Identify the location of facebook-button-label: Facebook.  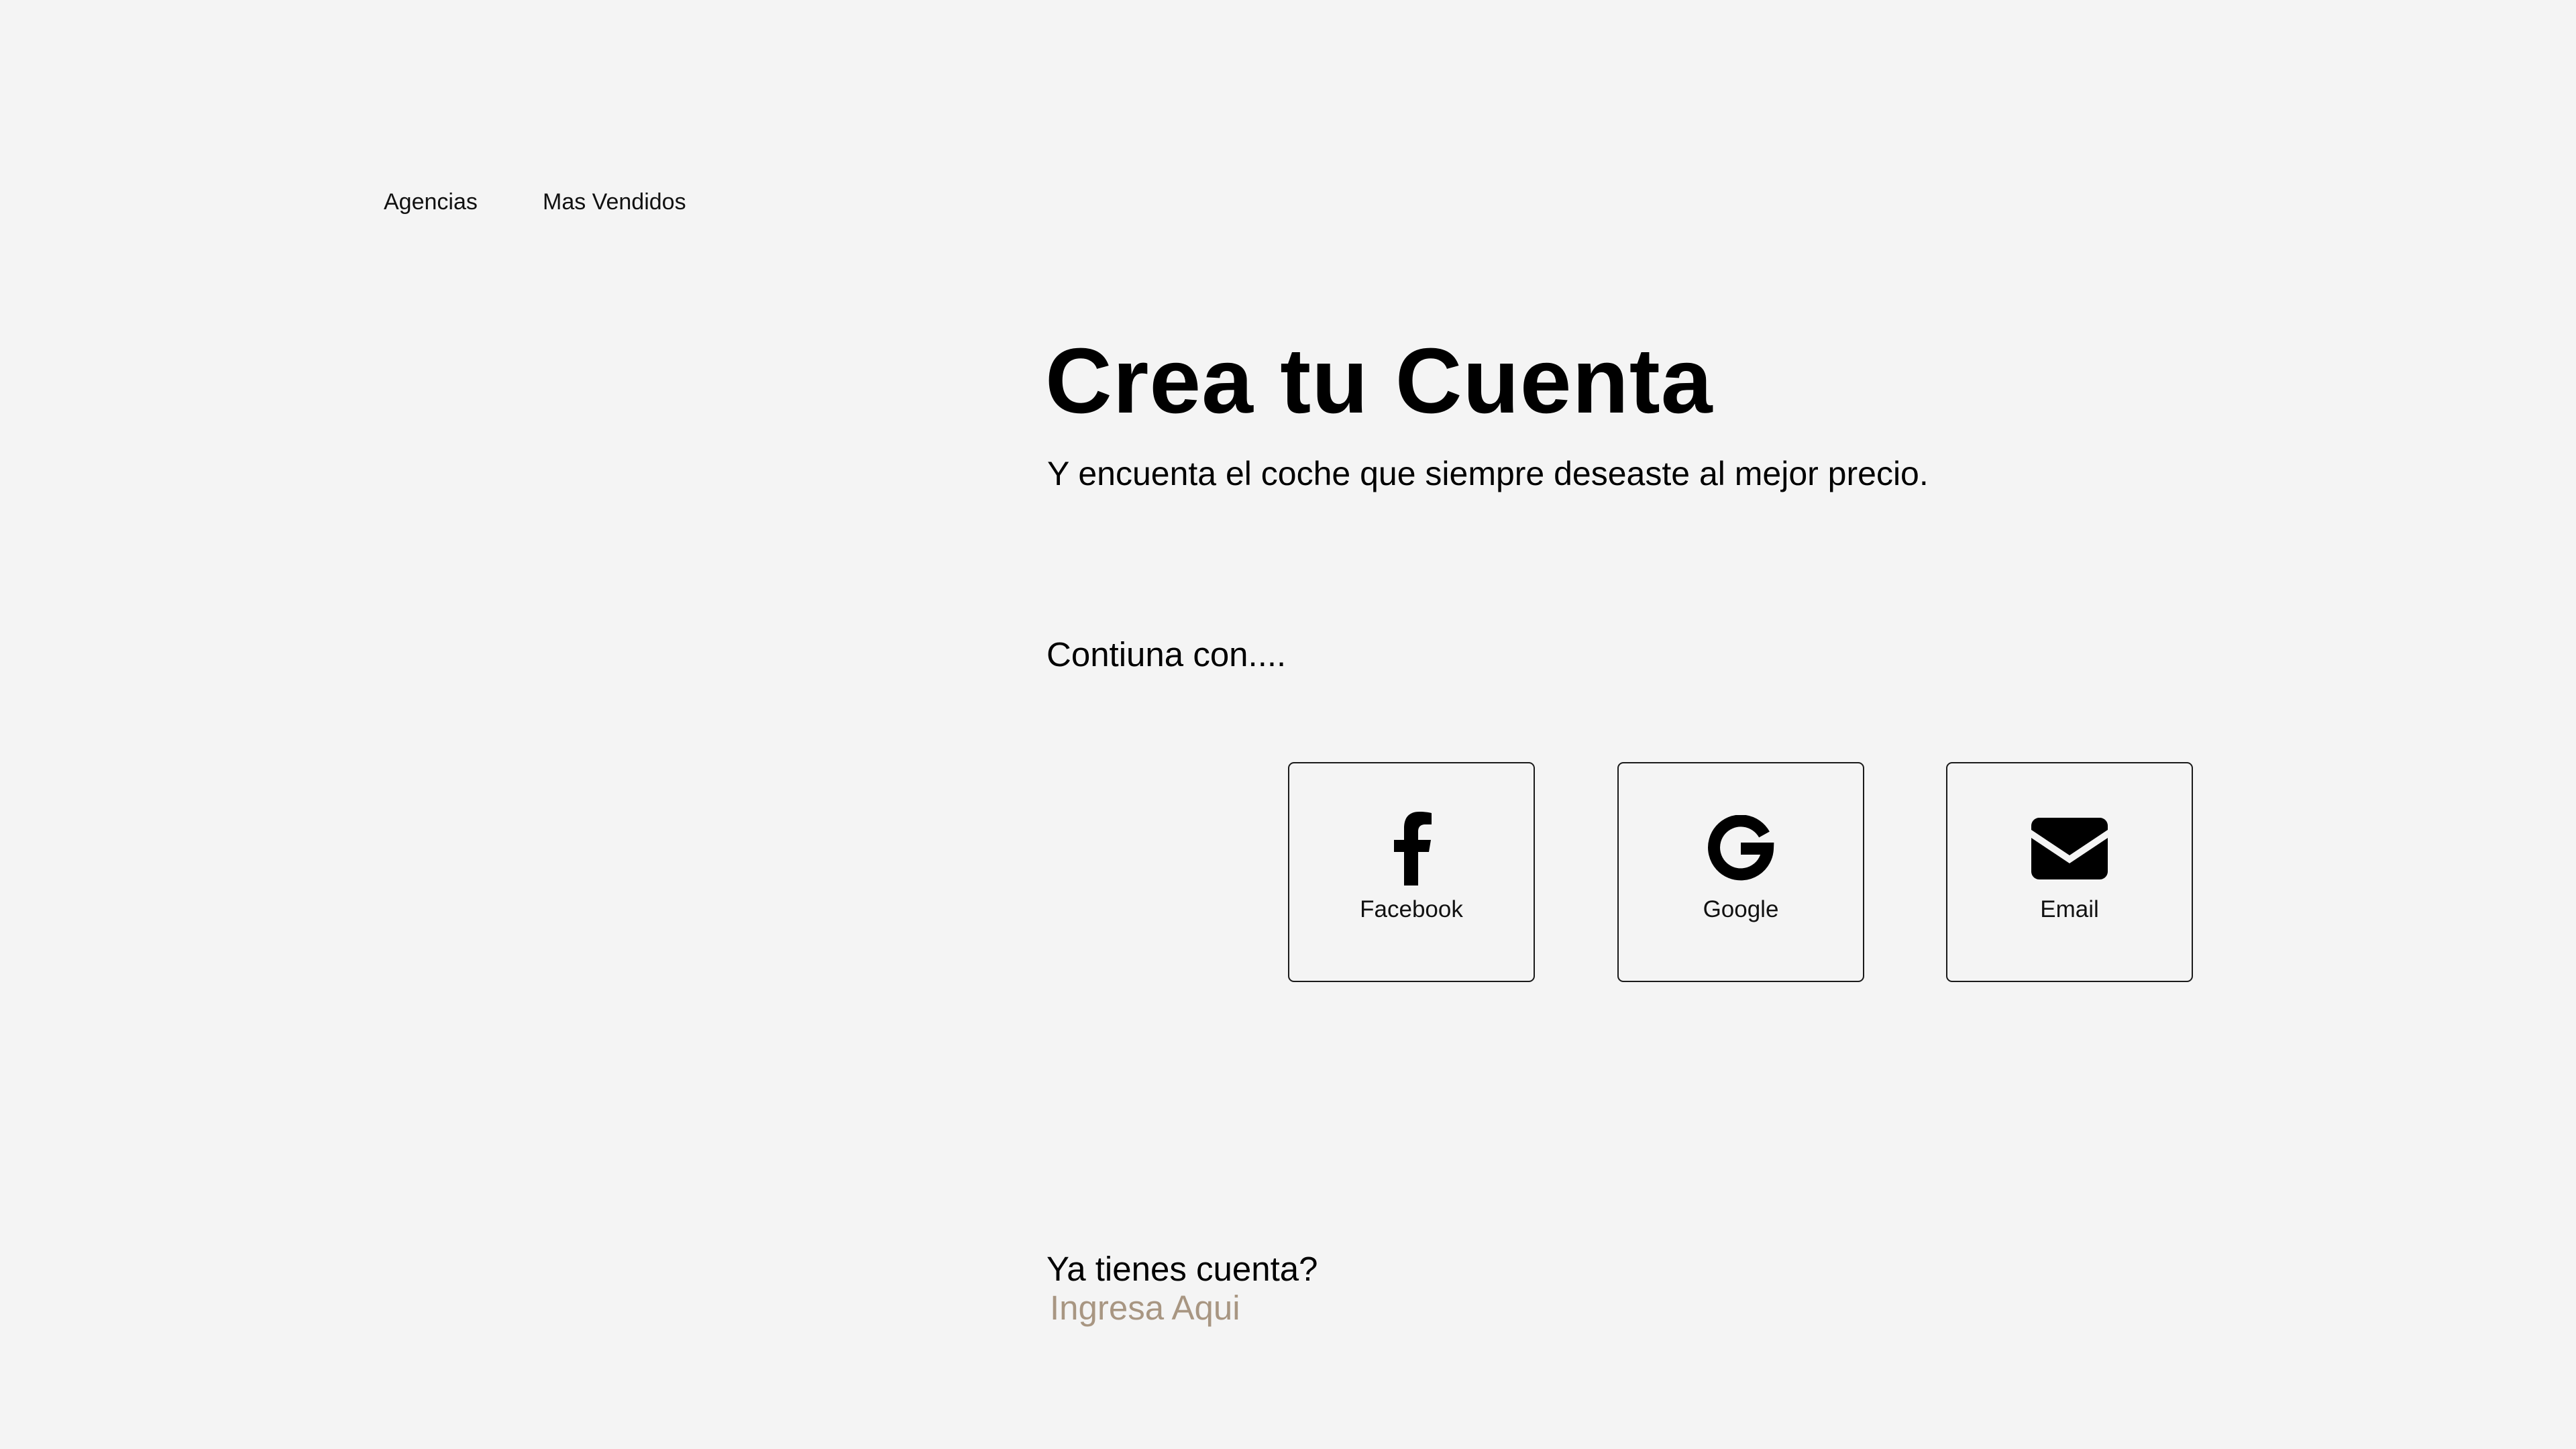
(1411, 909).